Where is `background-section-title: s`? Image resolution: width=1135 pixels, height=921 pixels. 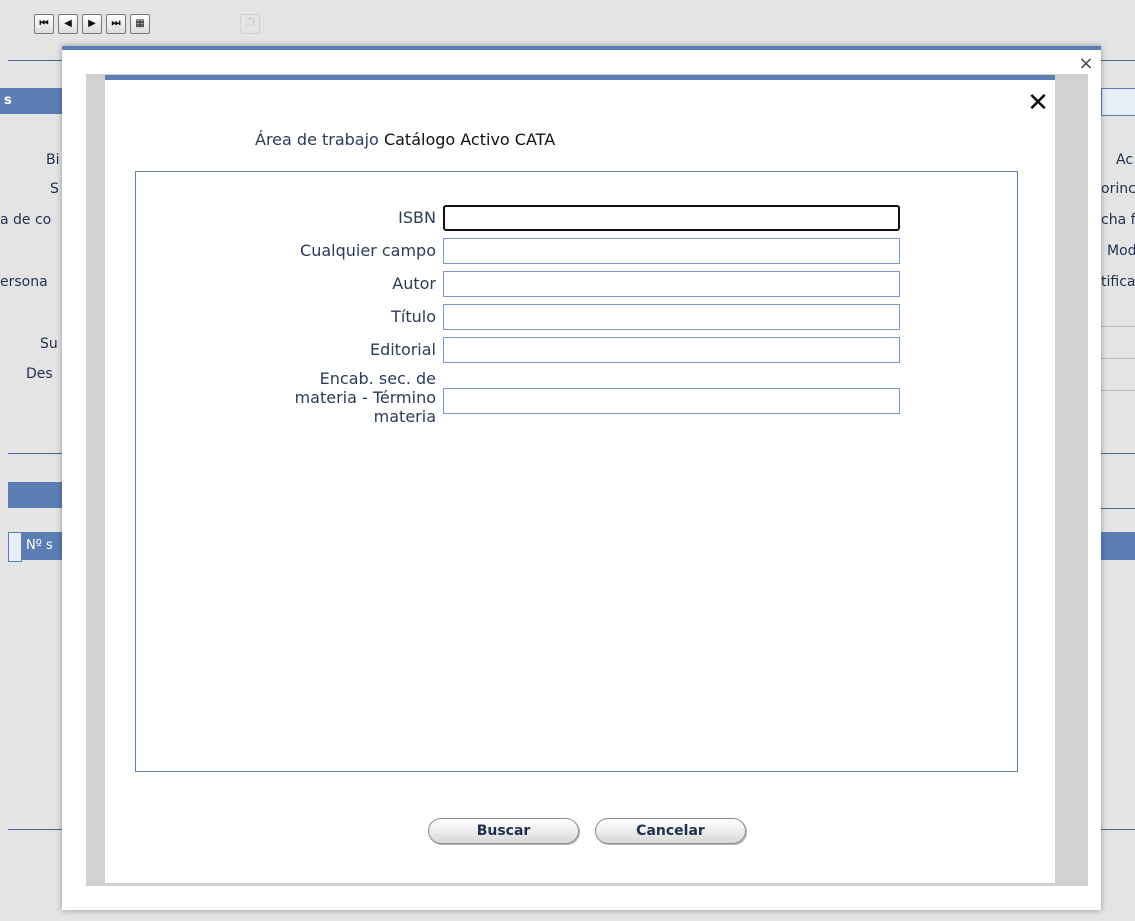
background-section-title: s is located at coordinates (8, 100).